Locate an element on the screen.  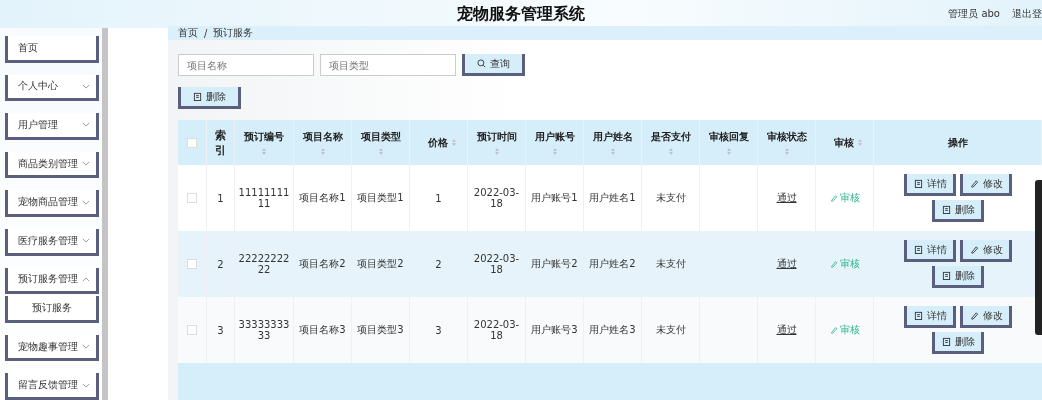
search-button: 查询 is located at coordinates (493, 65).